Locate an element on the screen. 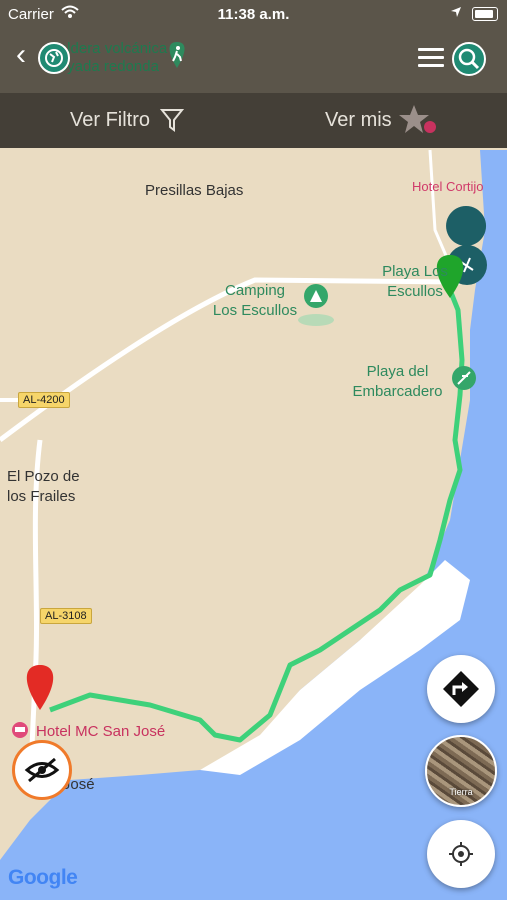 This screenshot has width=507, height=900. search-icon is located at coordinates (469, 59).